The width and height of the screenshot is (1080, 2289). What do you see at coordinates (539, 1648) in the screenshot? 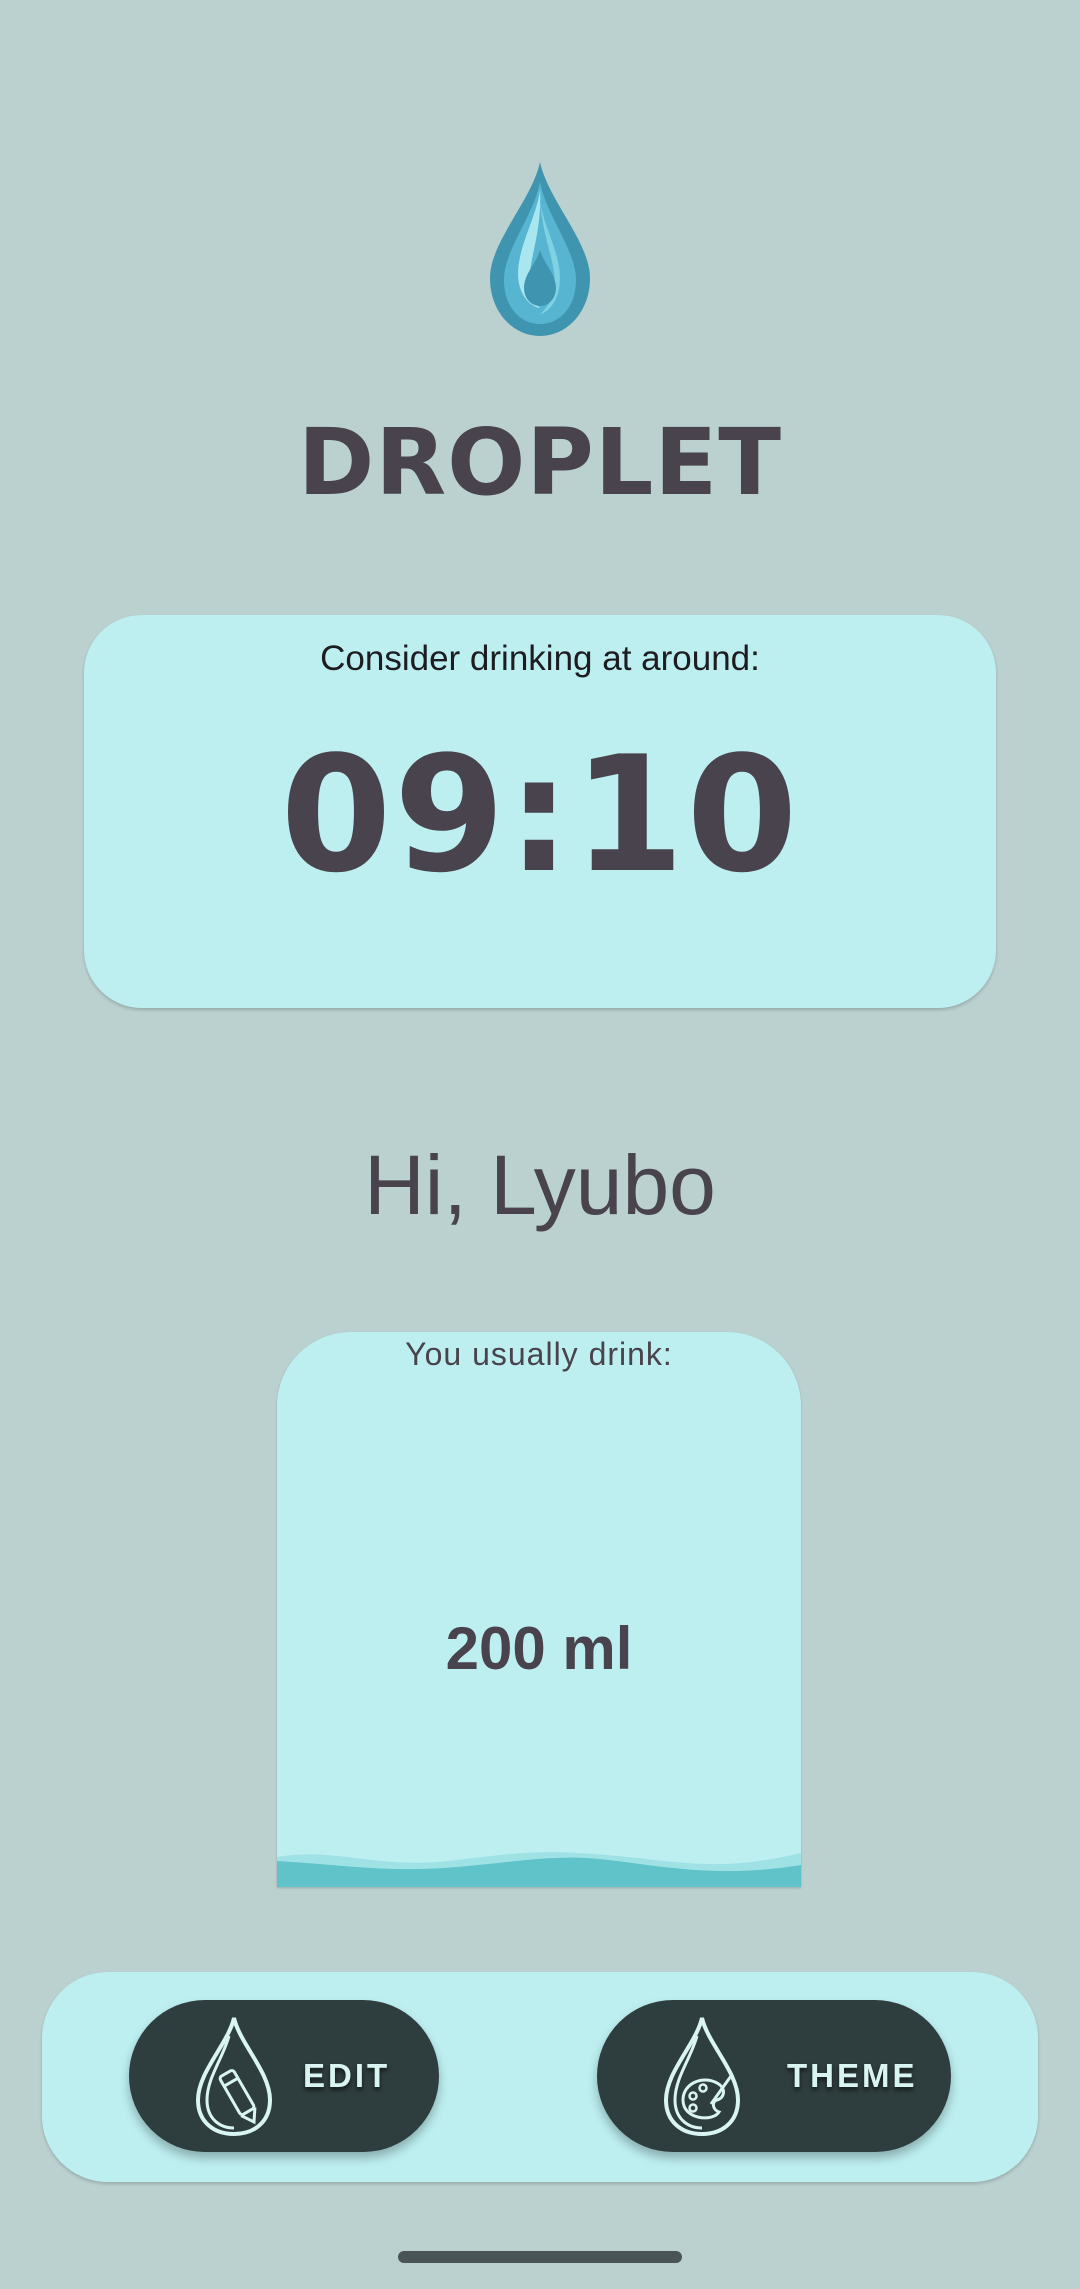
I see `usual-amount-value: 200 ml` at bounding box center [539, 1648].